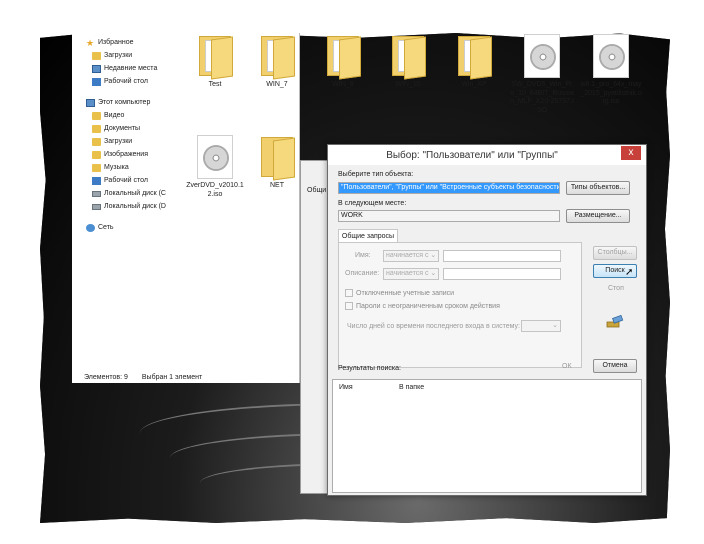 The image size is (704, 544). What do you see at coordinates (132, 42) in the screenshot?
I see `nav-item-favorites: ★ Избранное` at bounding box center [132, 42].